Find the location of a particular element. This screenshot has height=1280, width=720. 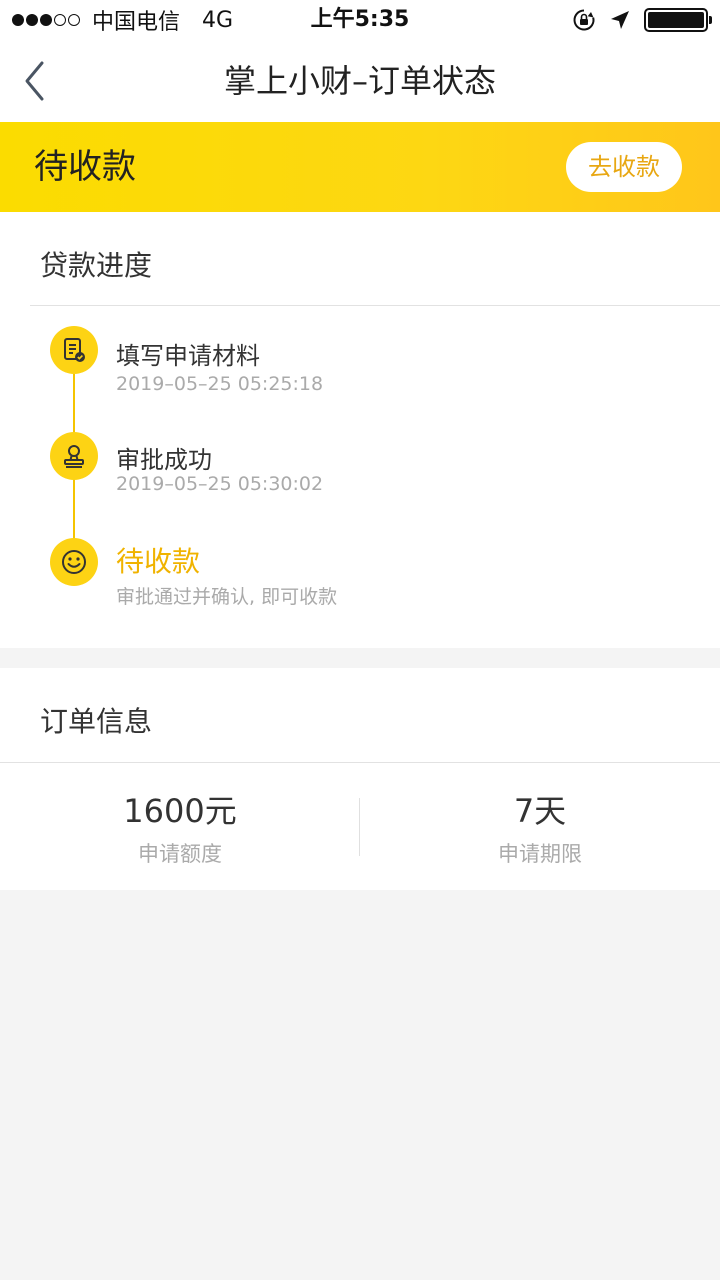

stamp-icon is located at coordinates (74, 456).